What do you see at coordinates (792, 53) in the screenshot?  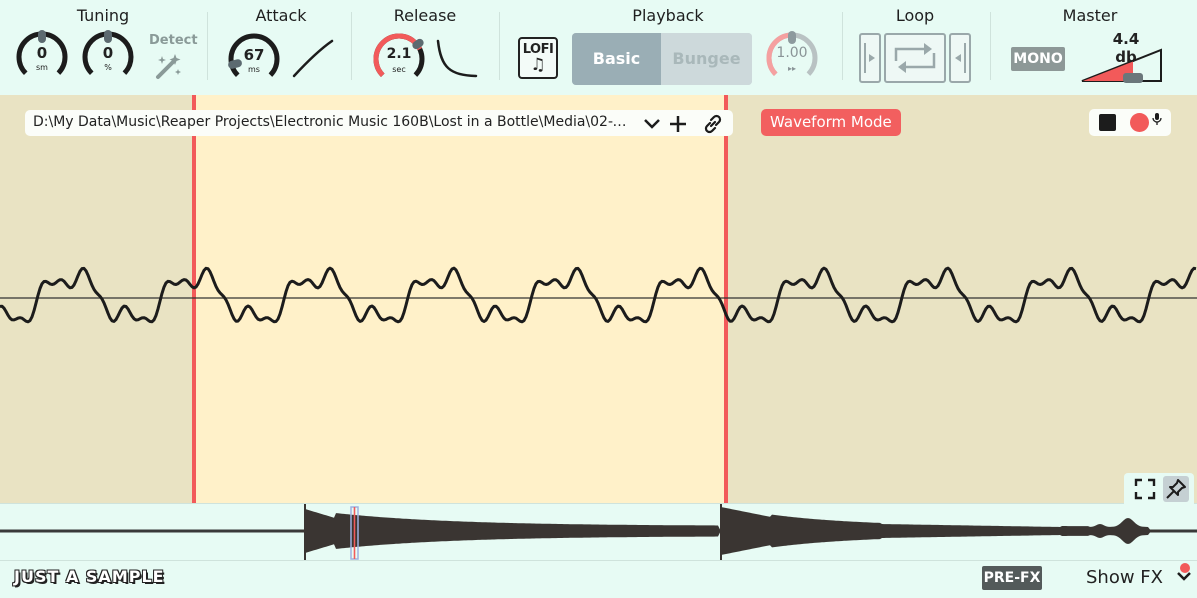 I see `speed-value: 1.00` at bounding box center [792, 53].